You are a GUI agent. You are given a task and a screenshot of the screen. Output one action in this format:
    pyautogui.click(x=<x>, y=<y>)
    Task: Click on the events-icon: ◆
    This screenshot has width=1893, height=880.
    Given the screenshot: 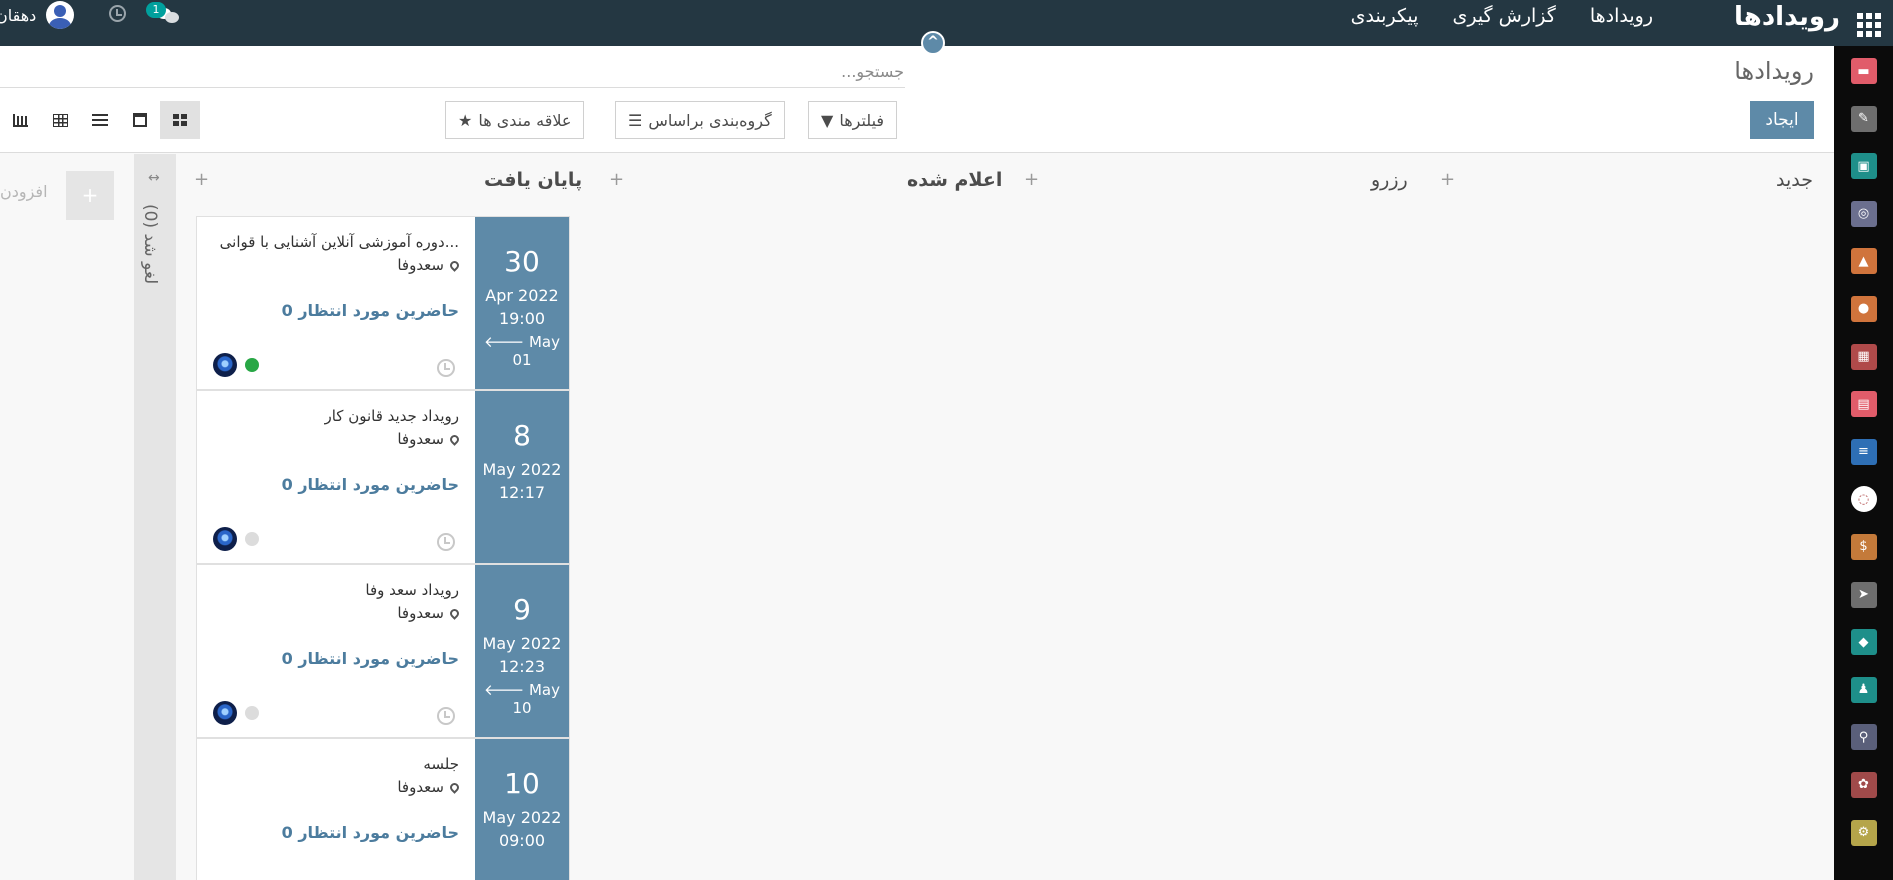 What is the action you would take?
    pyautogui.click(x=1863, y=642)
    